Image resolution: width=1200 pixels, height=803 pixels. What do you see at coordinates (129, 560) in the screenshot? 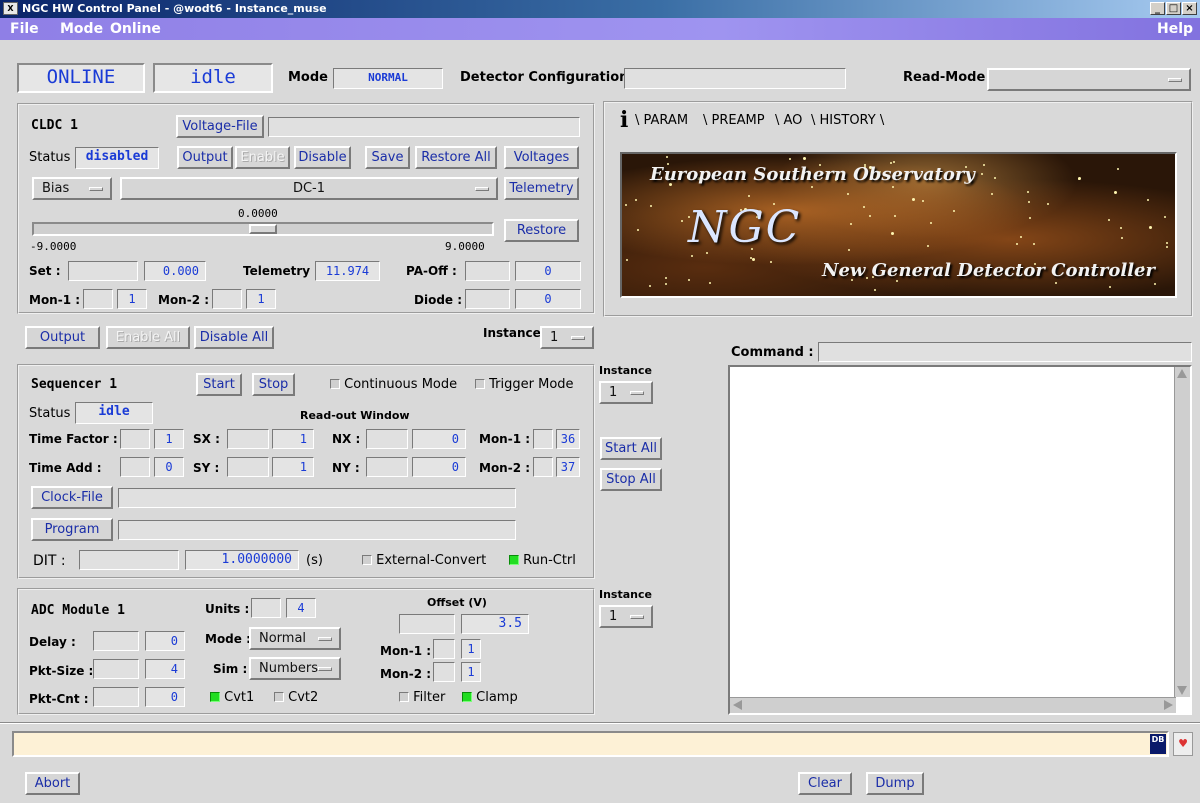
I see `dit-input` at bounding box center [129, 560].